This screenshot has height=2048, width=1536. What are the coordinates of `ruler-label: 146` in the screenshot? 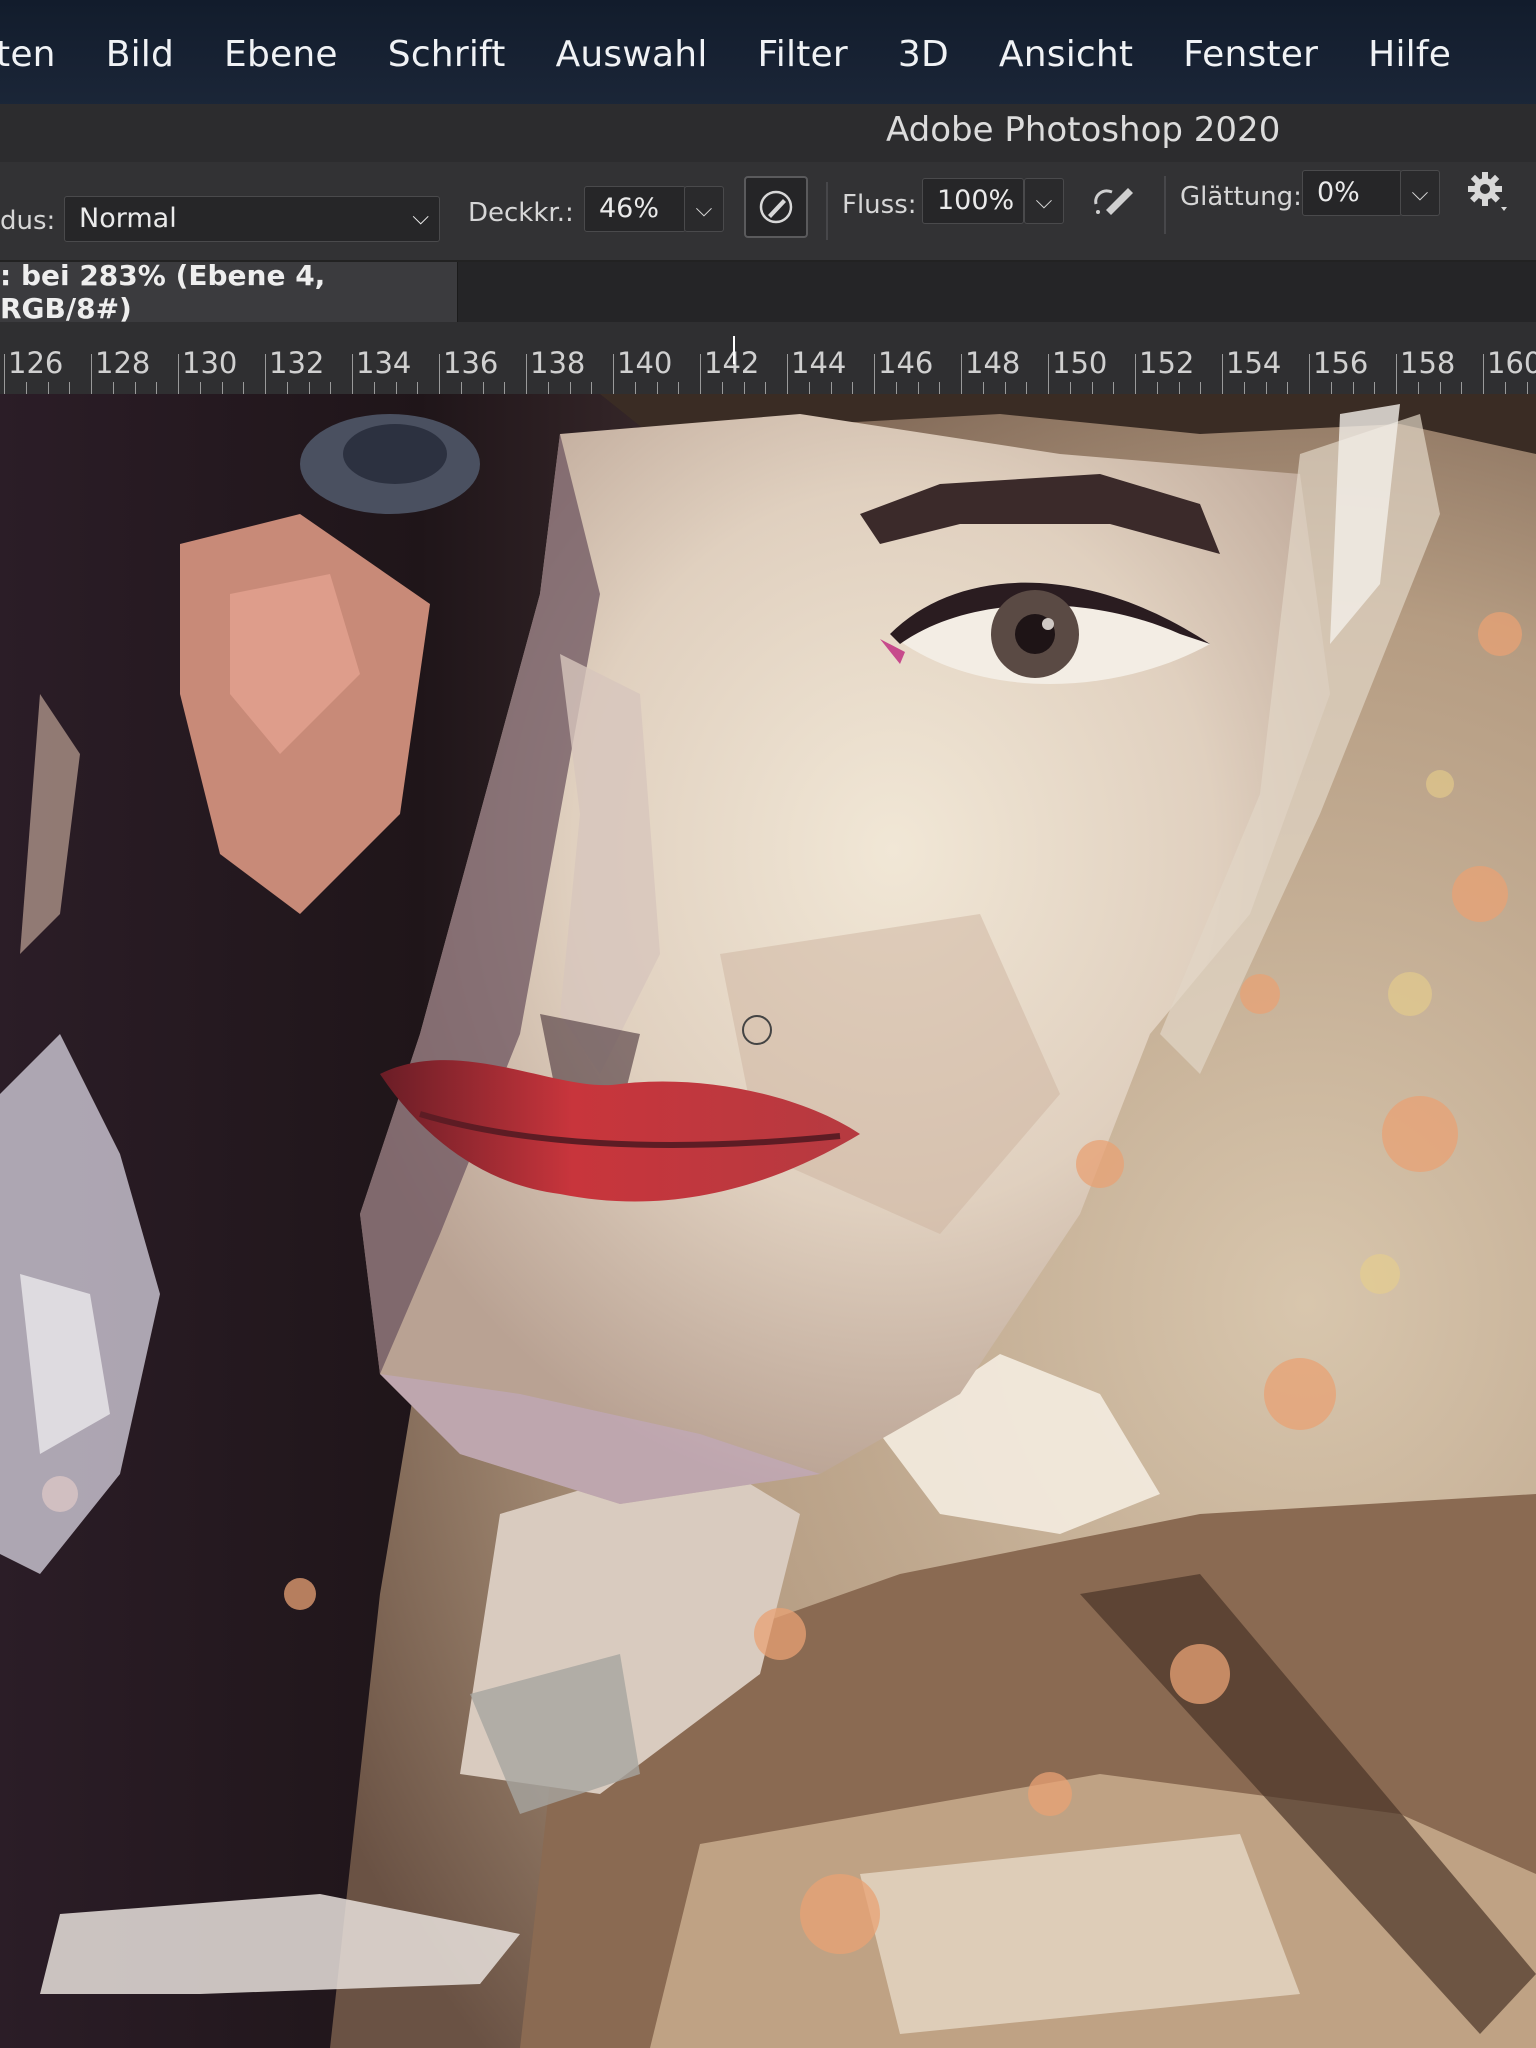 It's located at (906, 363).